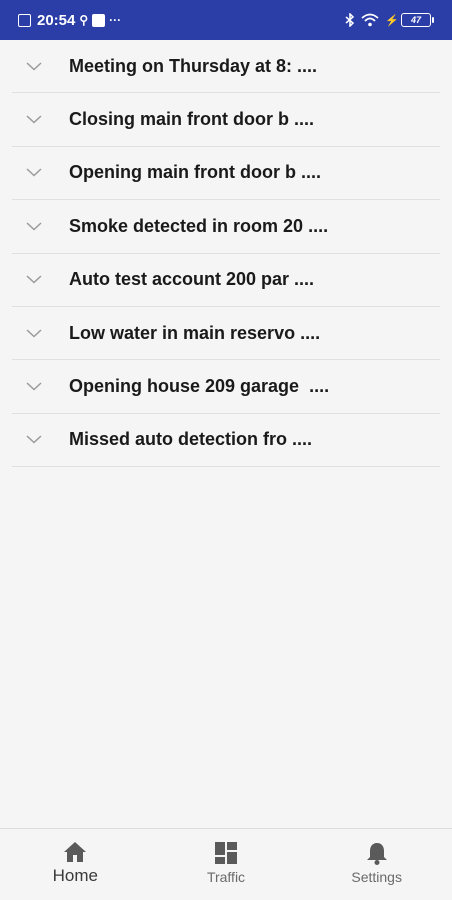  I want to click on more-notifications: ···, so click(115, 20).